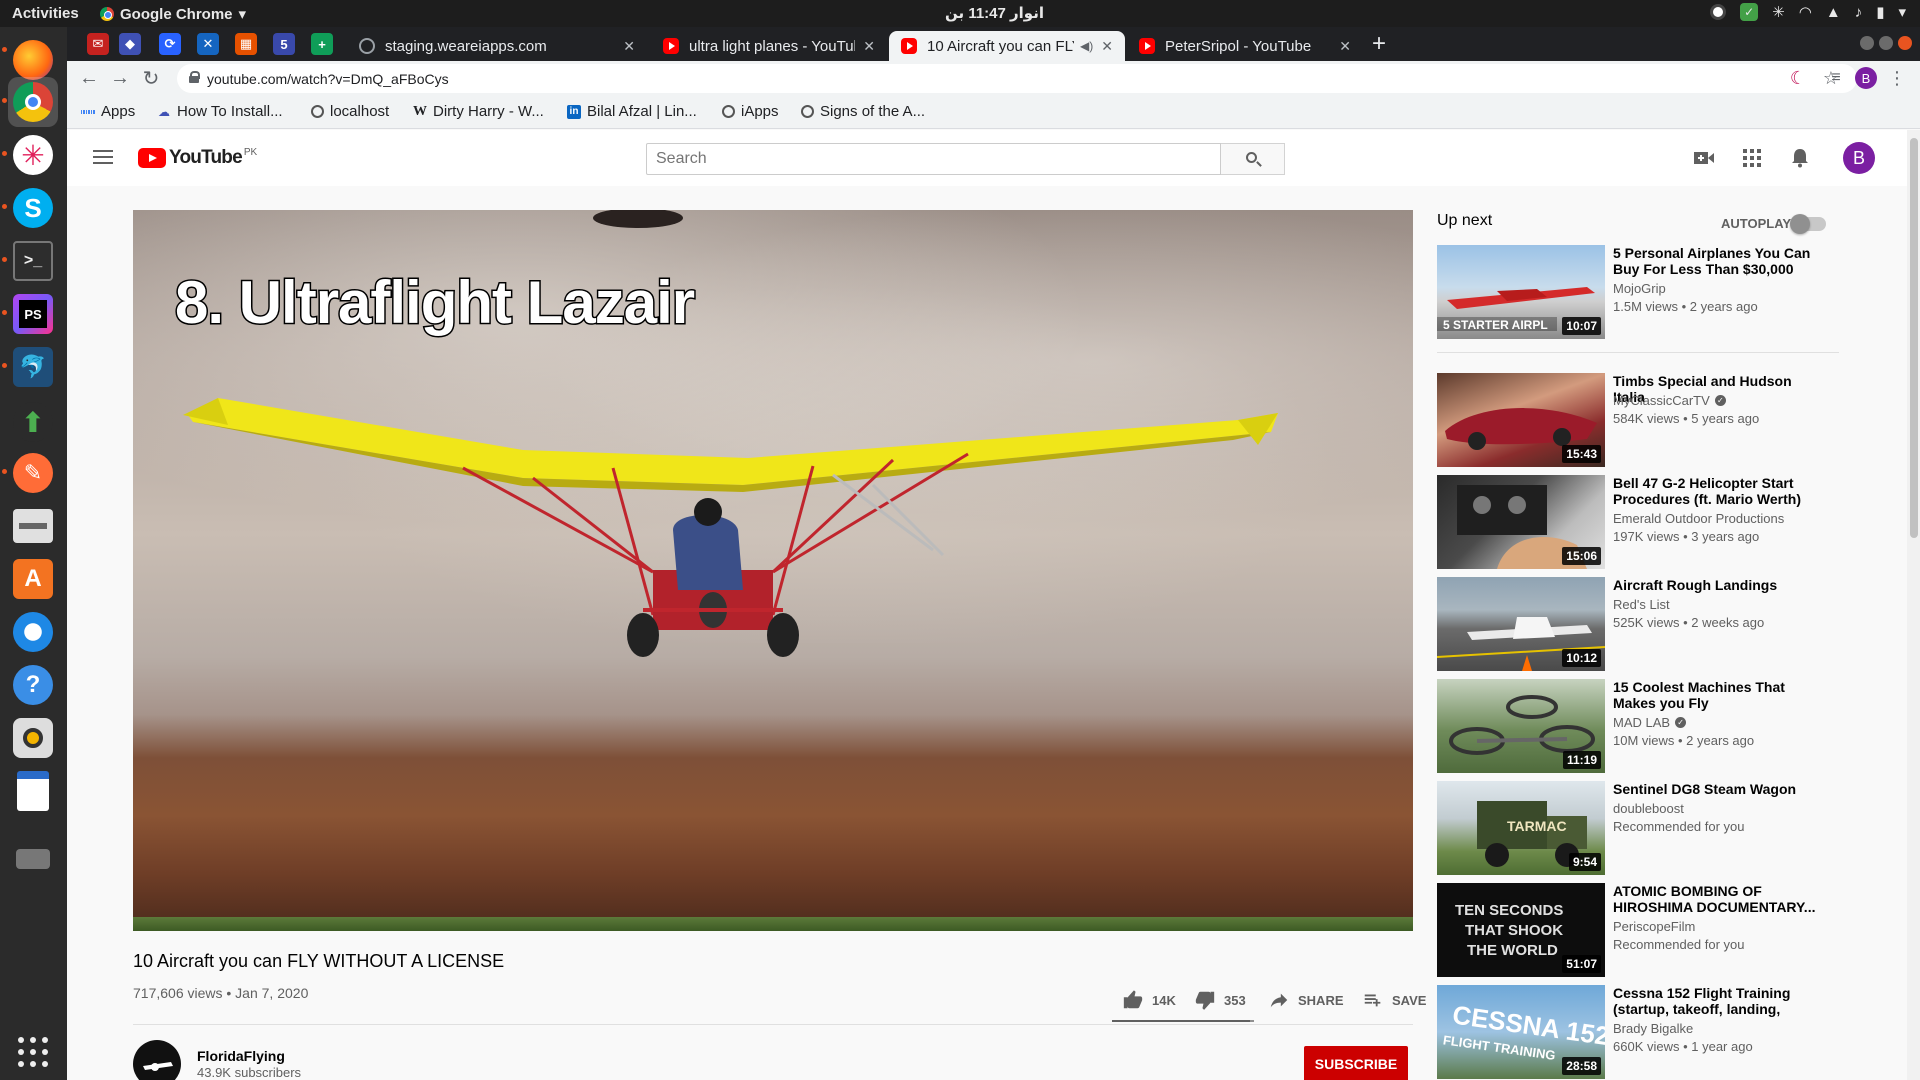 The height and width of the screenshot is (1080, 1920). I want to click on sheets-pinned-tab: +, so click(322, 44).